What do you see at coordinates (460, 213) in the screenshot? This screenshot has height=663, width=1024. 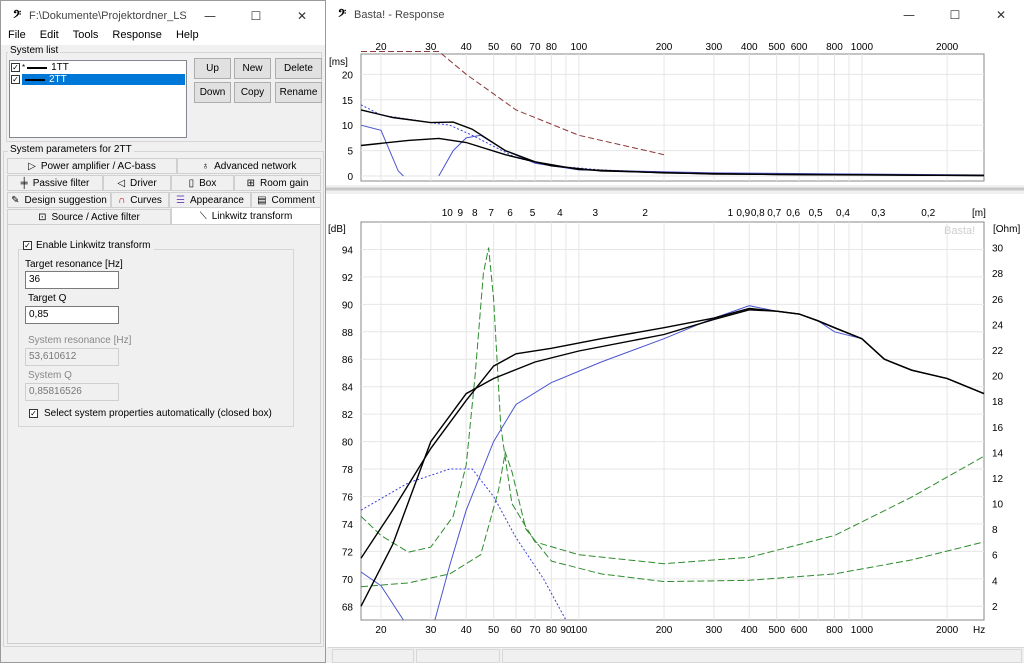 I see `wavelength-tick-label: 9` at bounding box center [460, 213].